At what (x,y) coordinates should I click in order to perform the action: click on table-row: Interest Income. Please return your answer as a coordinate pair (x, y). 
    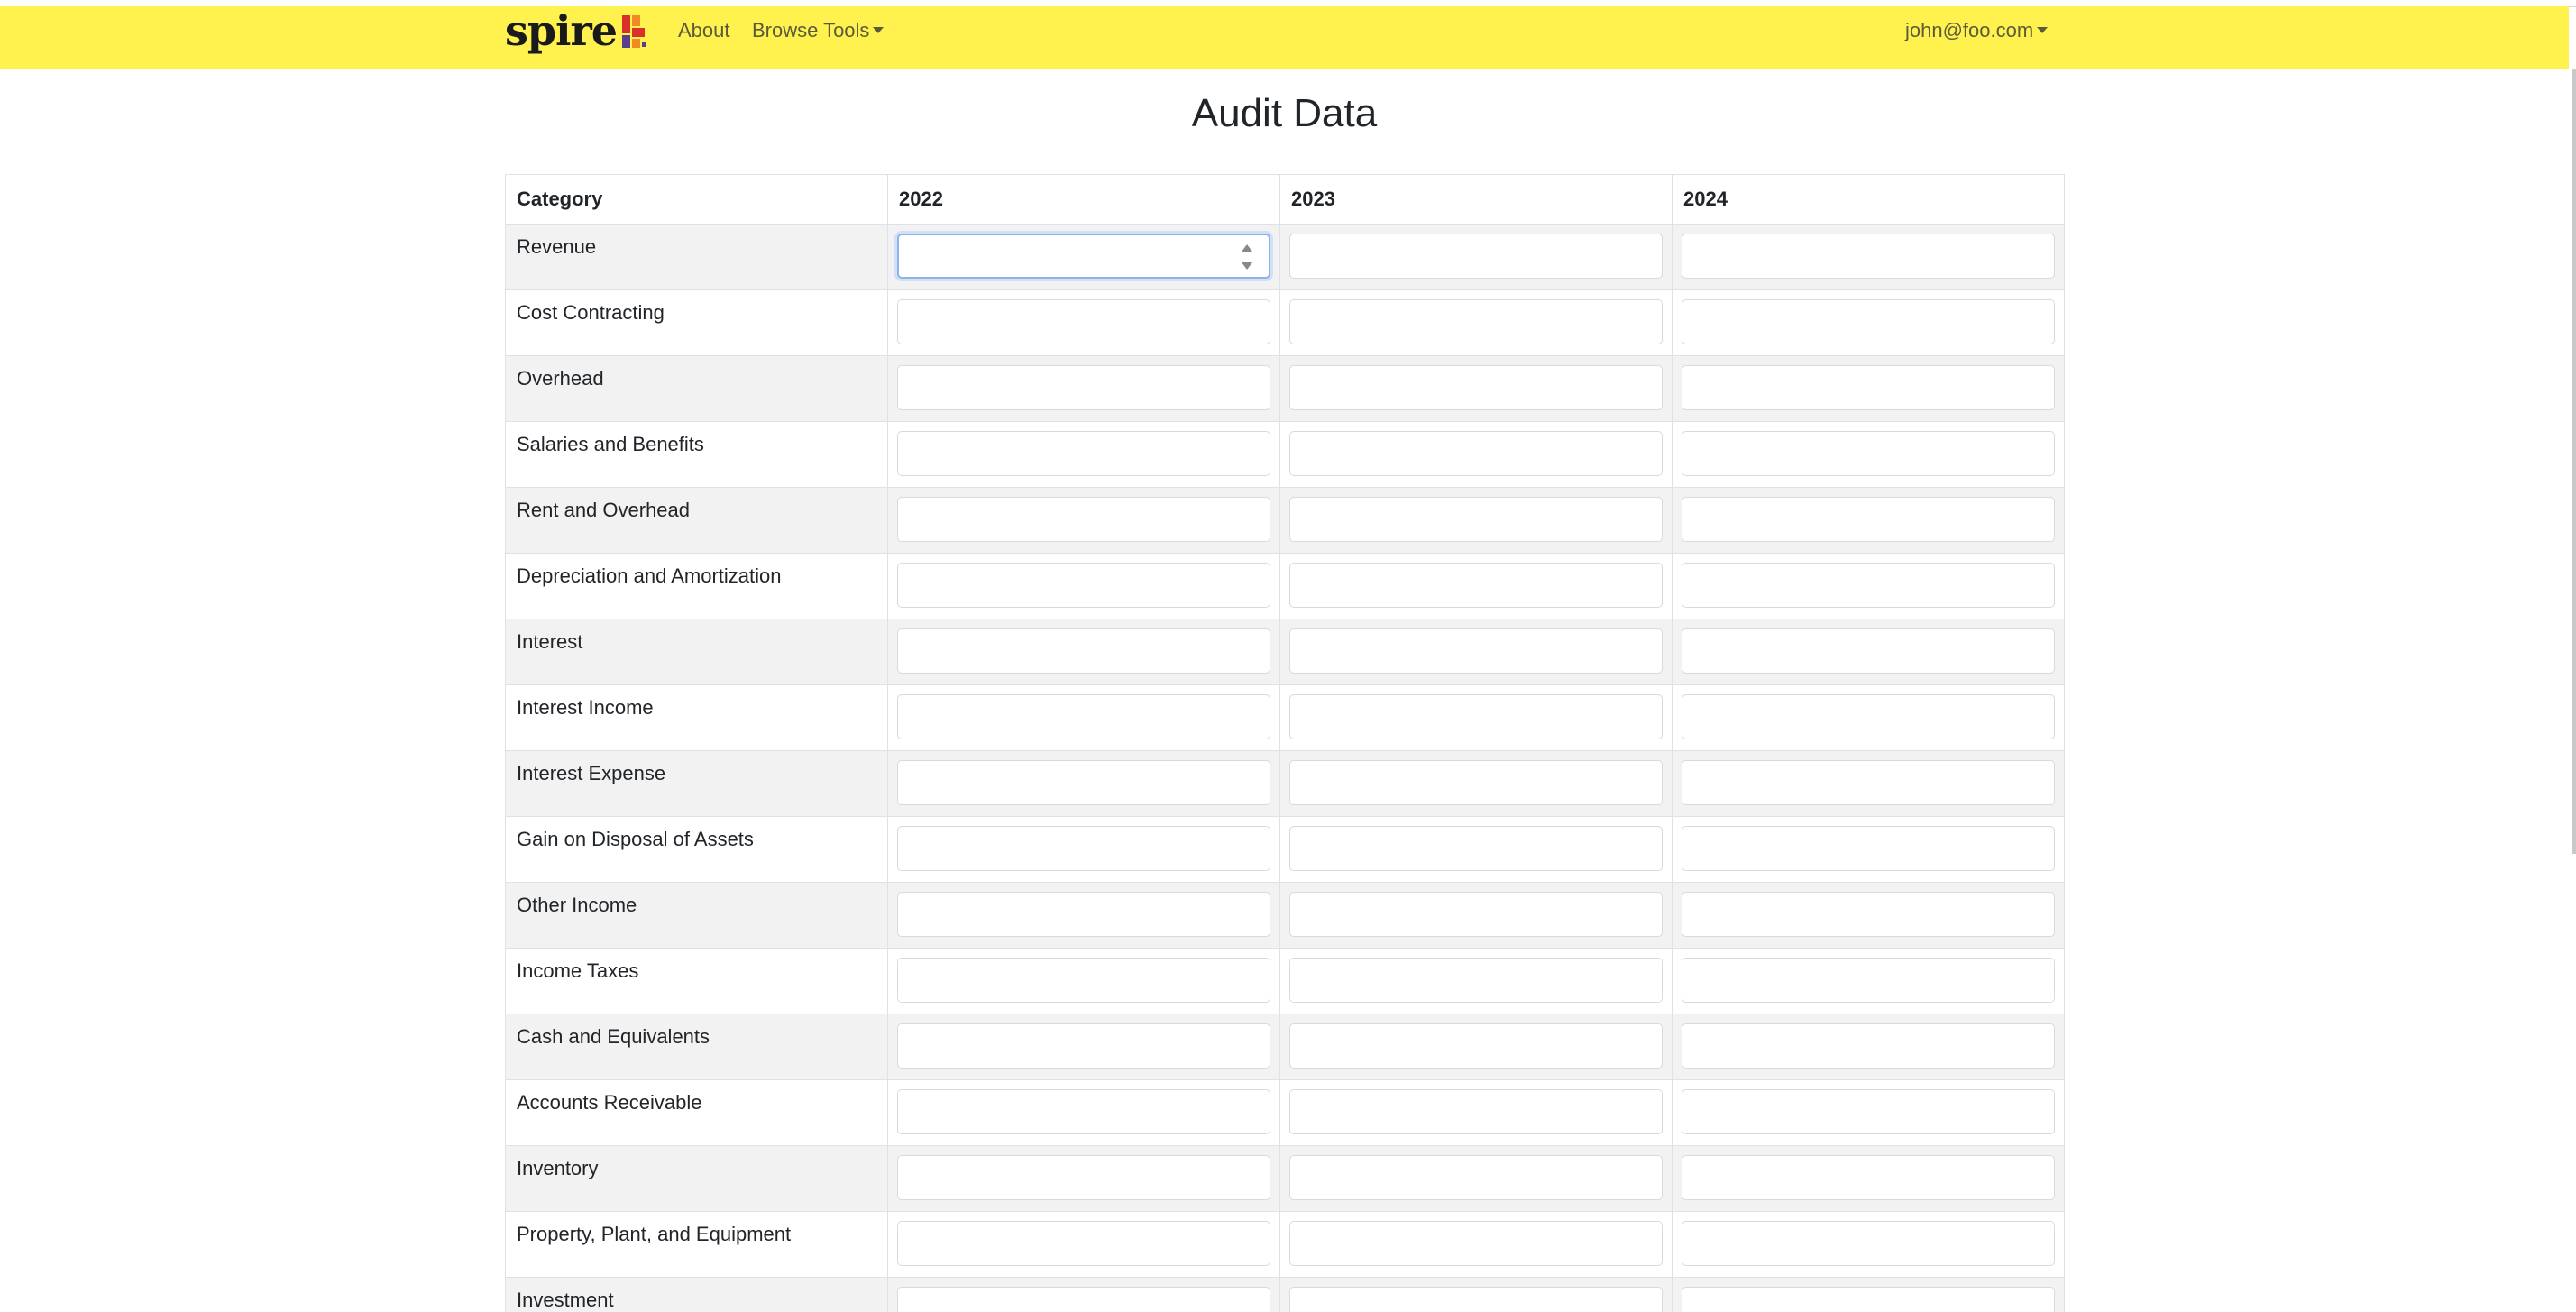
    Looking at the image, I should click on (1285, 717).